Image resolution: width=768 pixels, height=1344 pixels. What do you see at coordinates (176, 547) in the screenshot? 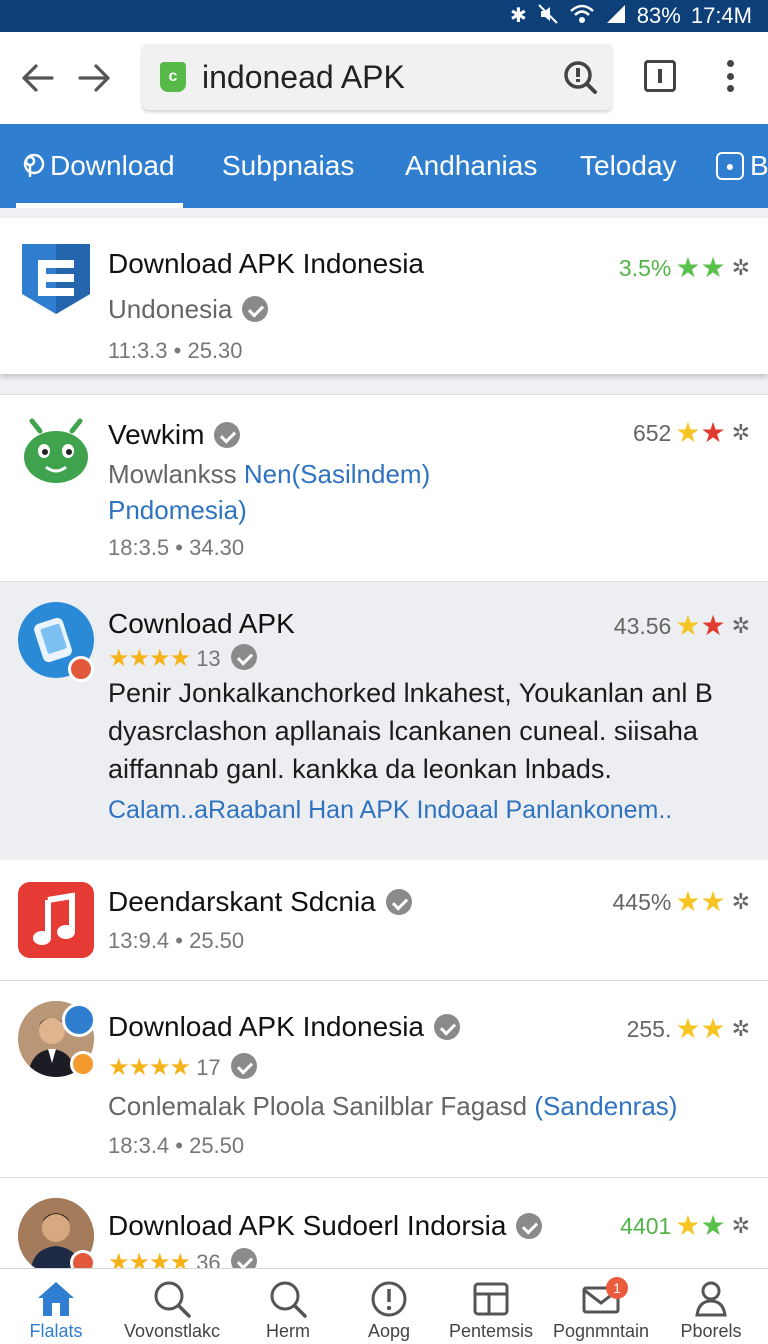
I see `app-meta: 18:3.5 • 34.30` at bounding box center [176, 547].